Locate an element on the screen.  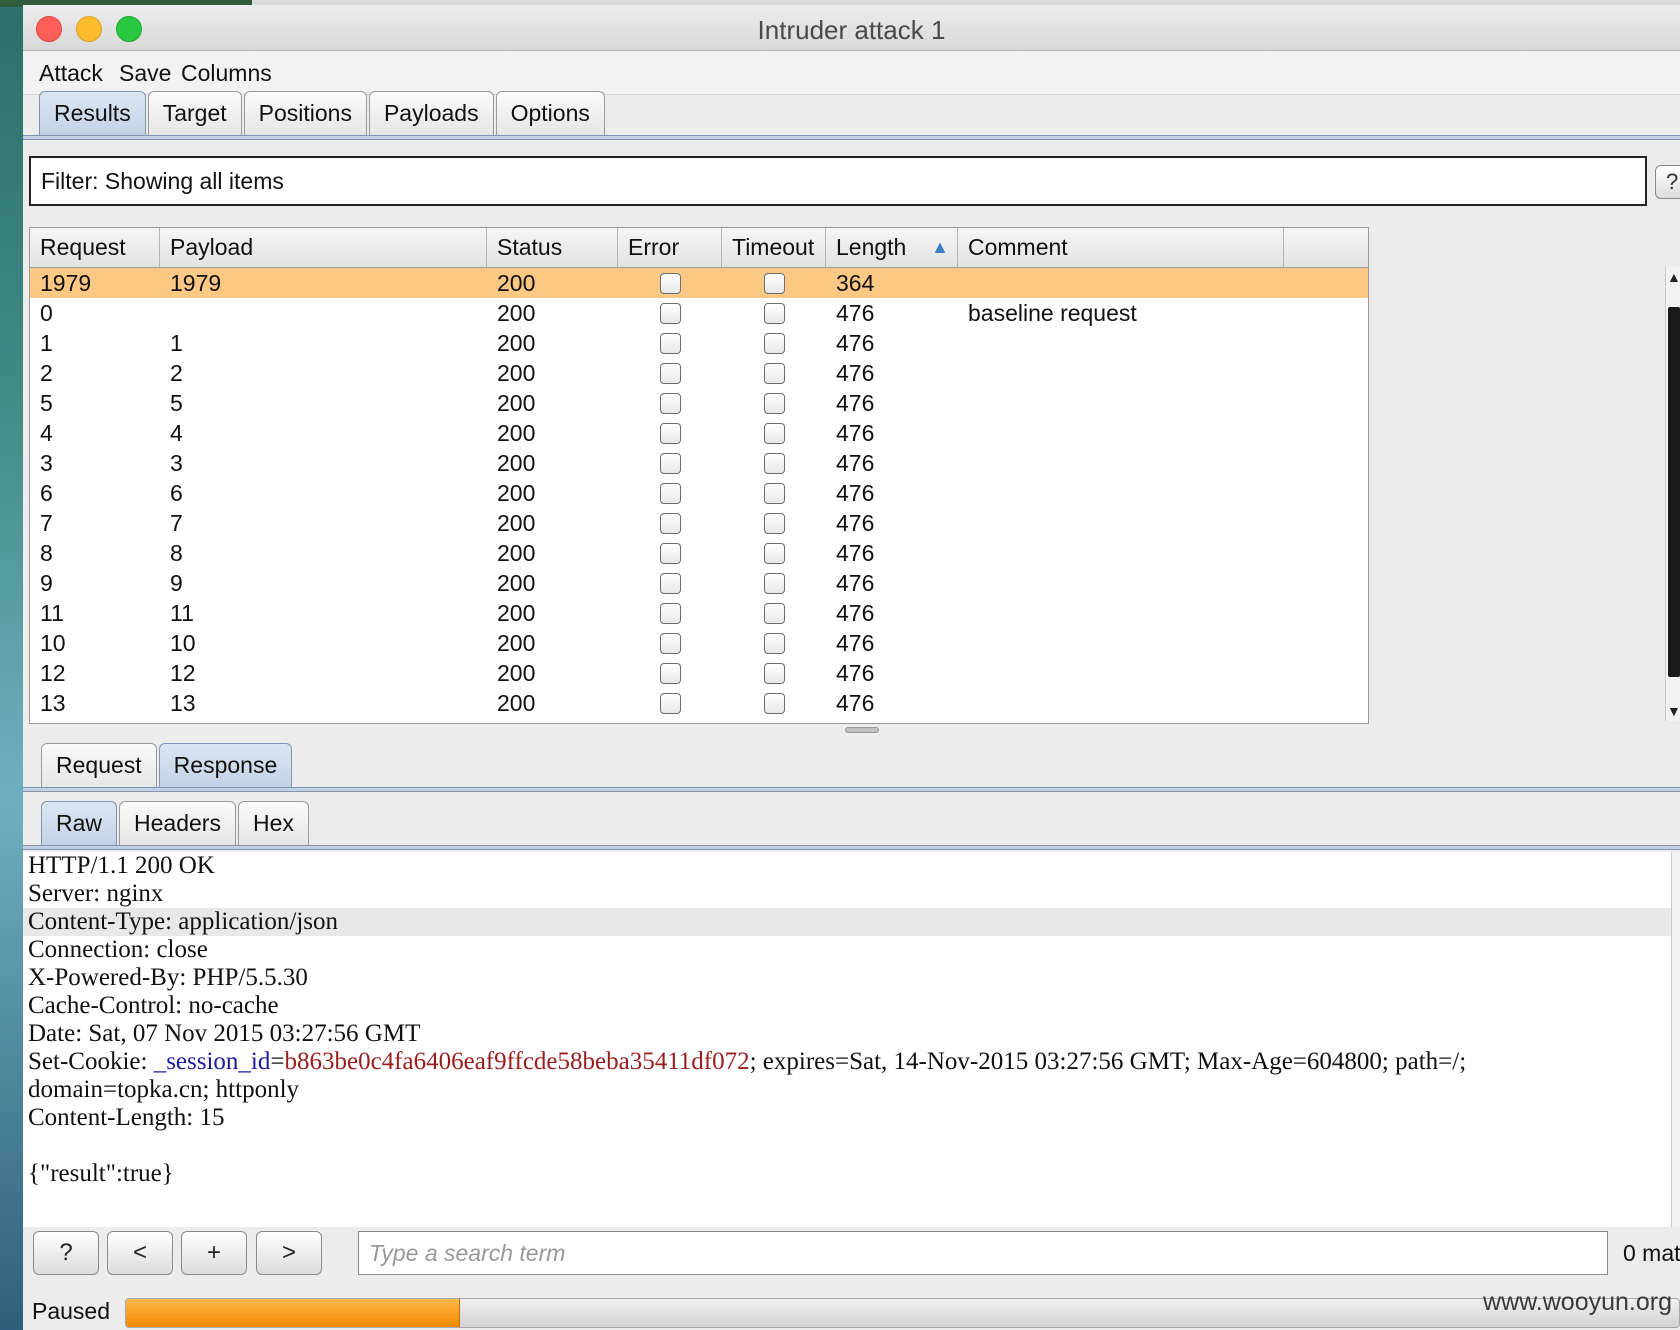
tab-options: Options is located at coordinates (550, 113).